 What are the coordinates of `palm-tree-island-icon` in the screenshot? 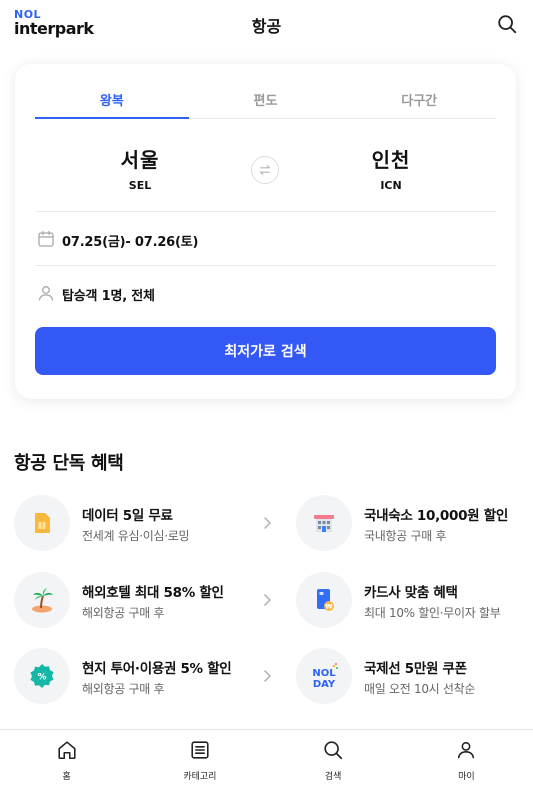 It's located at (42, 600).